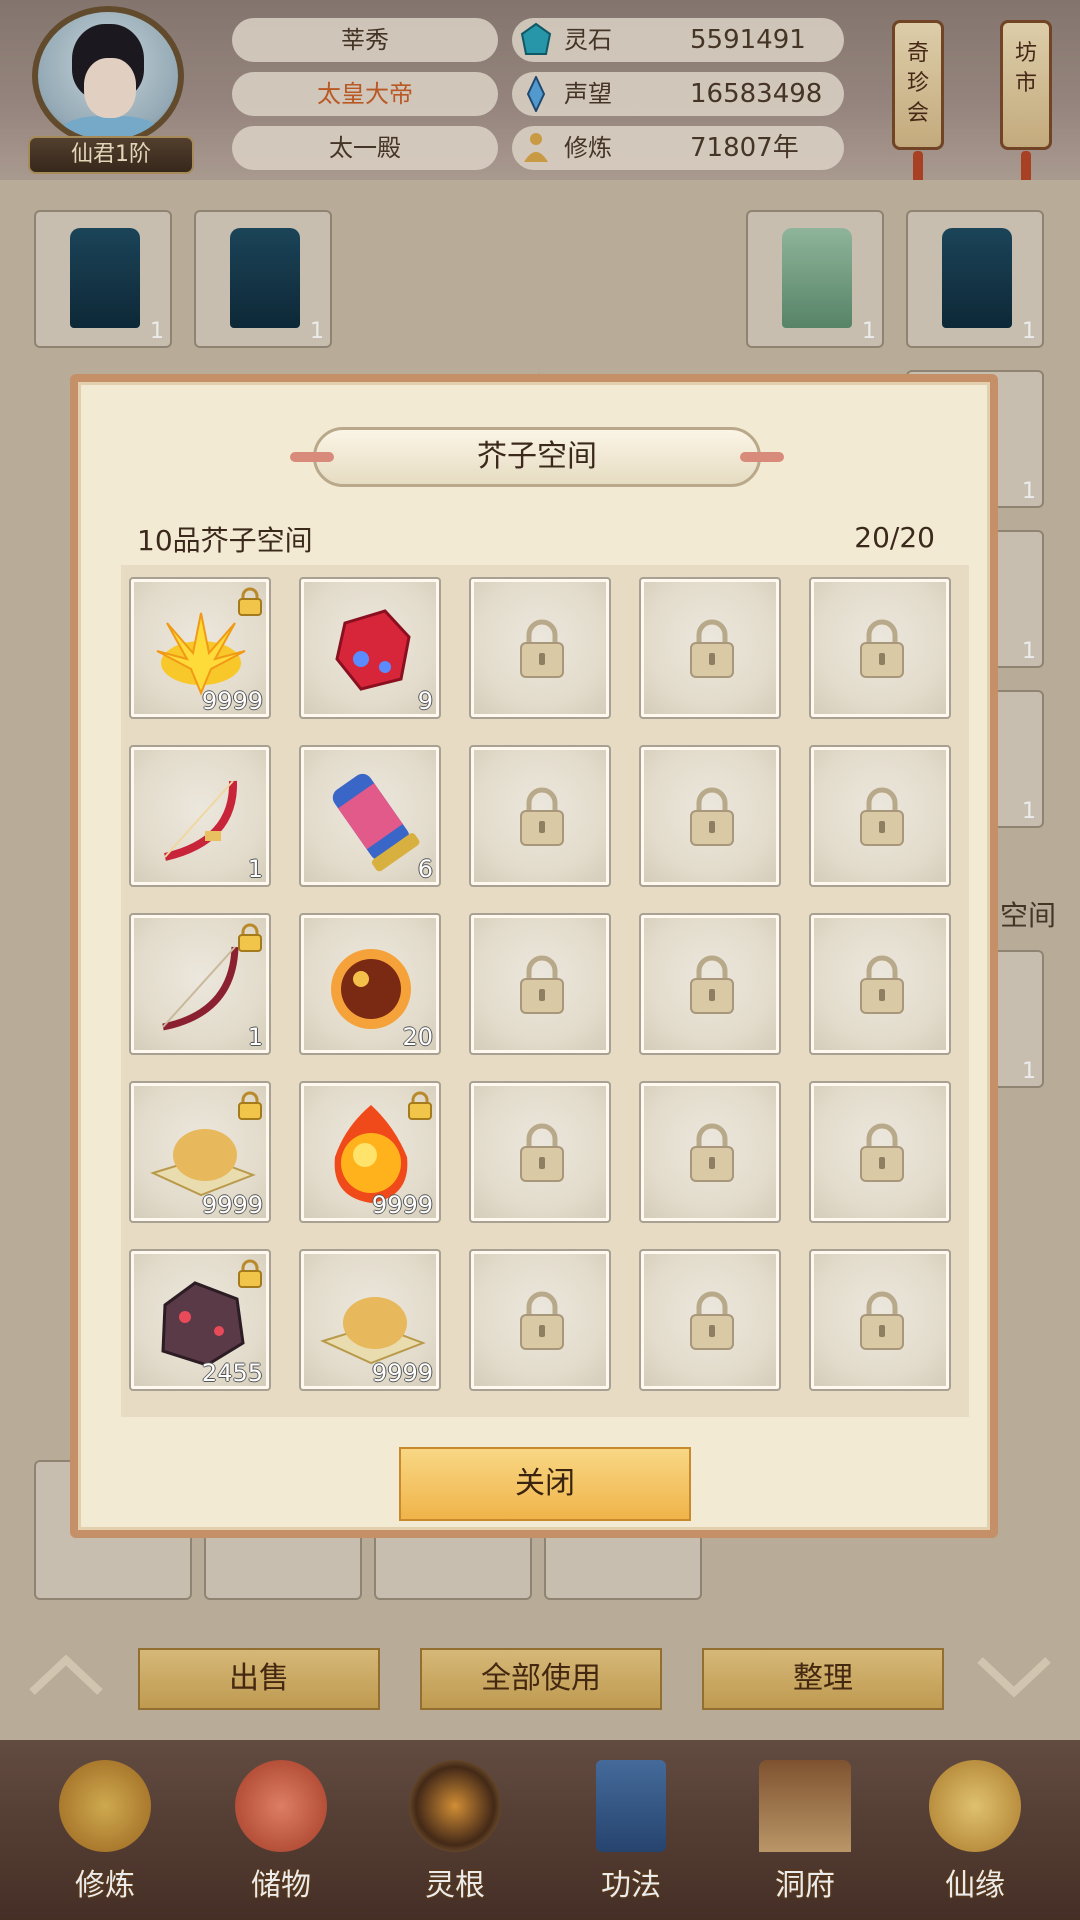 This screenshot has height=1920, width=1080. I want to click on bow-icon, so click(201, 820).